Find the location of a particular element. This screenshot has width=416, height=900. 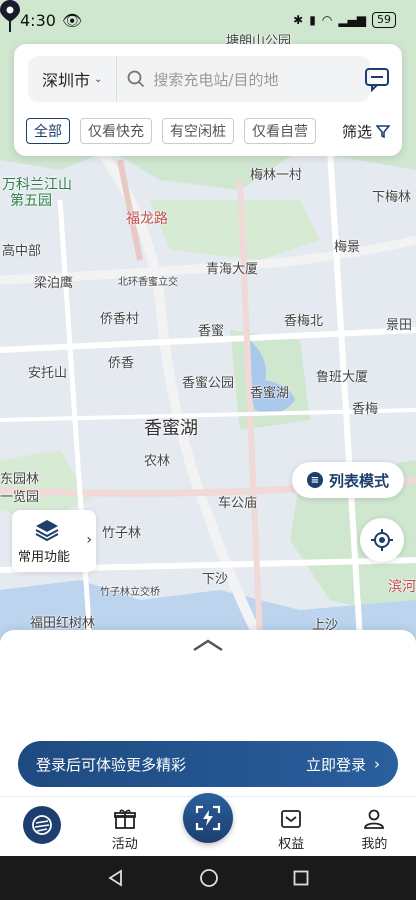

tab-activity: 活动 is located at coordinates (124, 826).